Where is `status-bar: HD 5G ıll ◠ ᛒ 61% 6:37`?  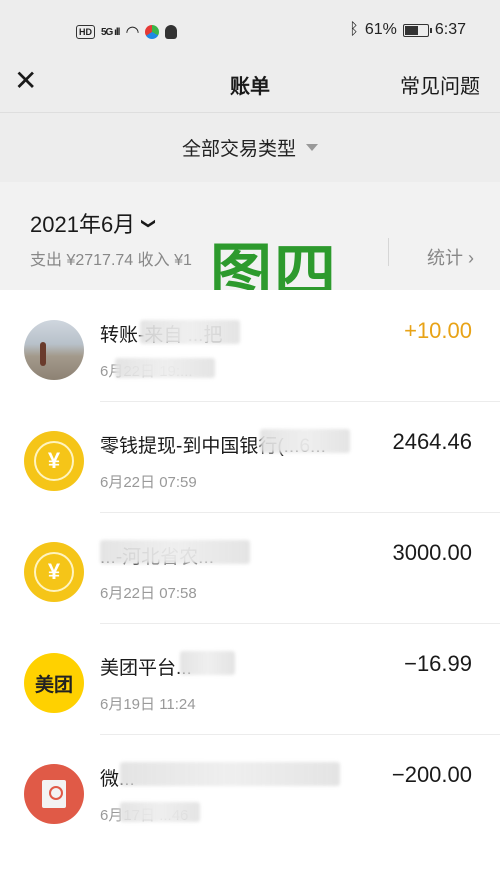 status-bar: HD 5G ıll ◠ ᛒ 61% 6:37 is located at coordinates (250, 31).